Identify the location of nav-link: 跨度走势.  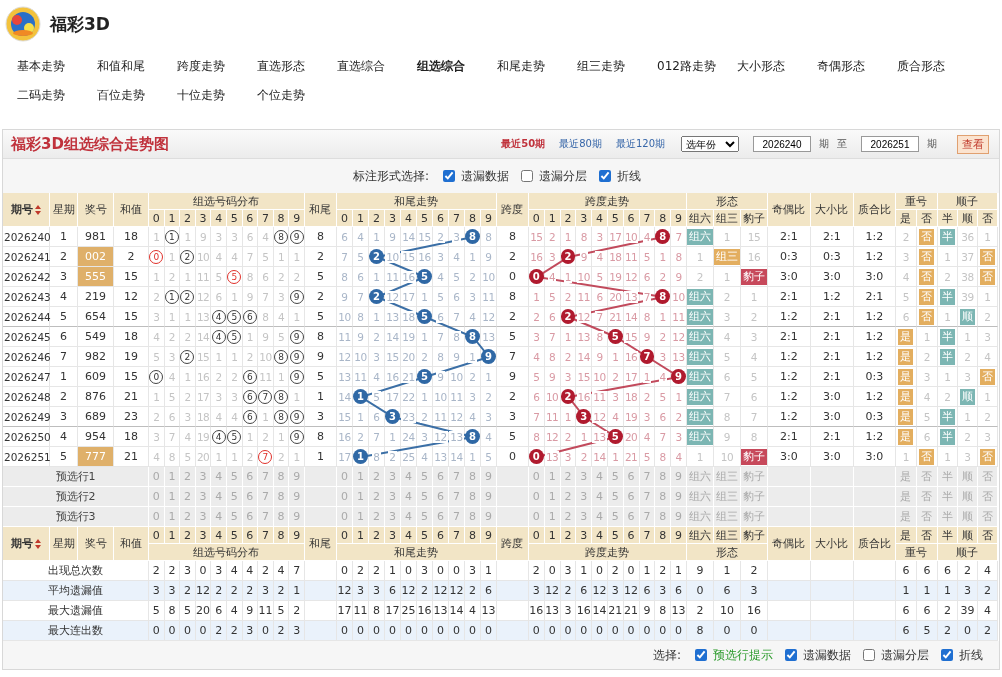
(217, 68).